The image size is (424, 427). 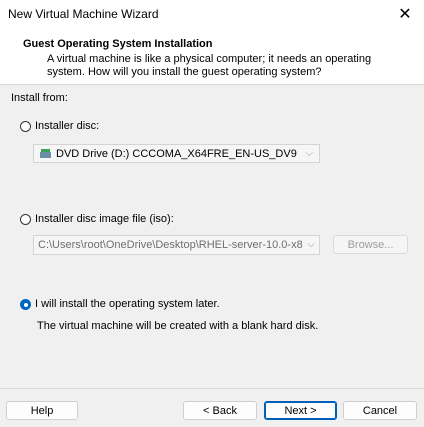 I want to click on install-from-label: Install from:, so click(x=39, y=98).